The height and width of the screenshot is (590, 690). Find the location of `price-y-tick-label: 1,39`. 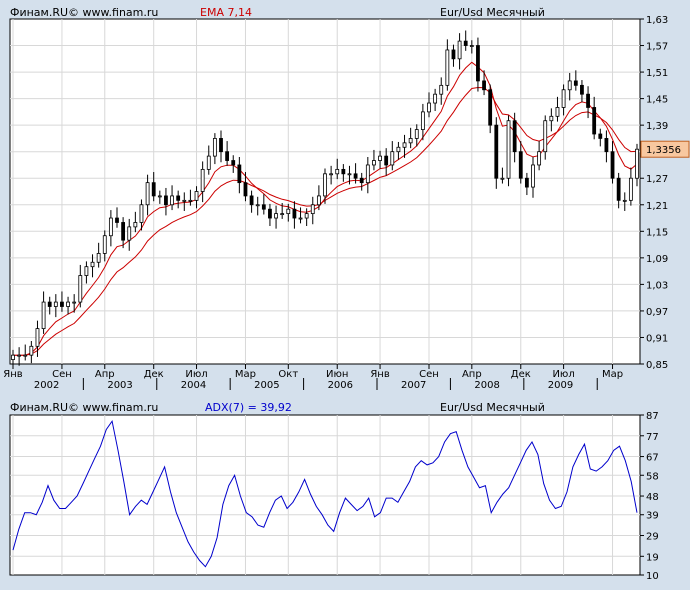

price-y-tick-label: 1,39 is located at coordinates (657, 126).